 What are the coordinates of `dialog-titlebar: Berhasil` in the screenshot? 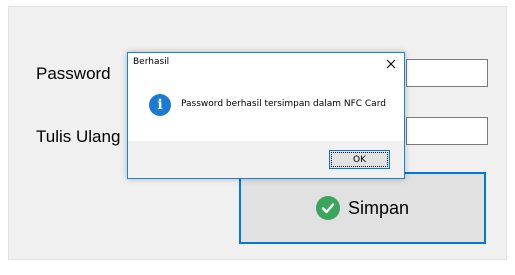 It's located at (266, 64).